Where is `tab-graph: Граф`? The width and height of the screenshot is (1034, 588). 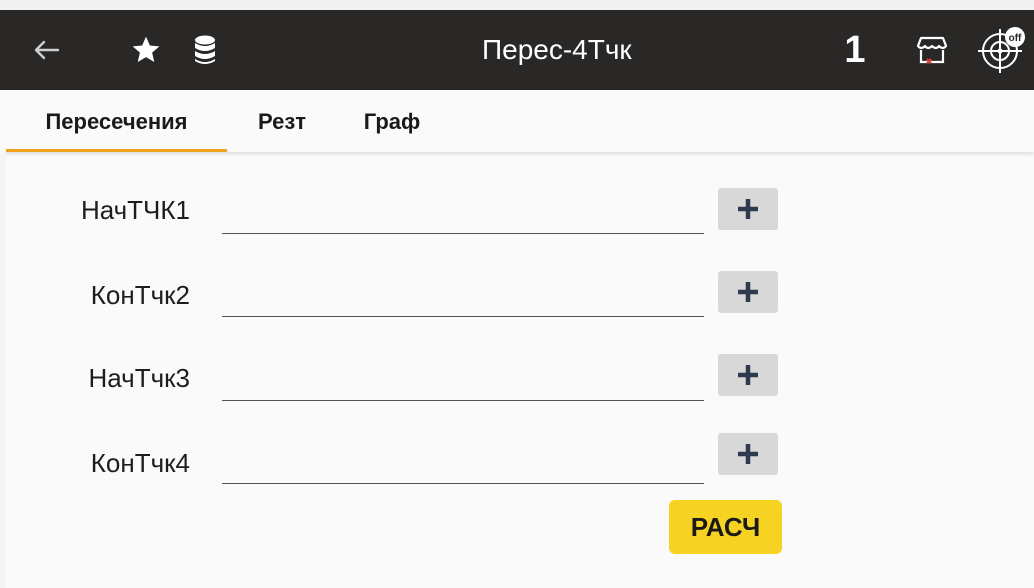
tab-graph: Граф is located at coordinates (392, 121).